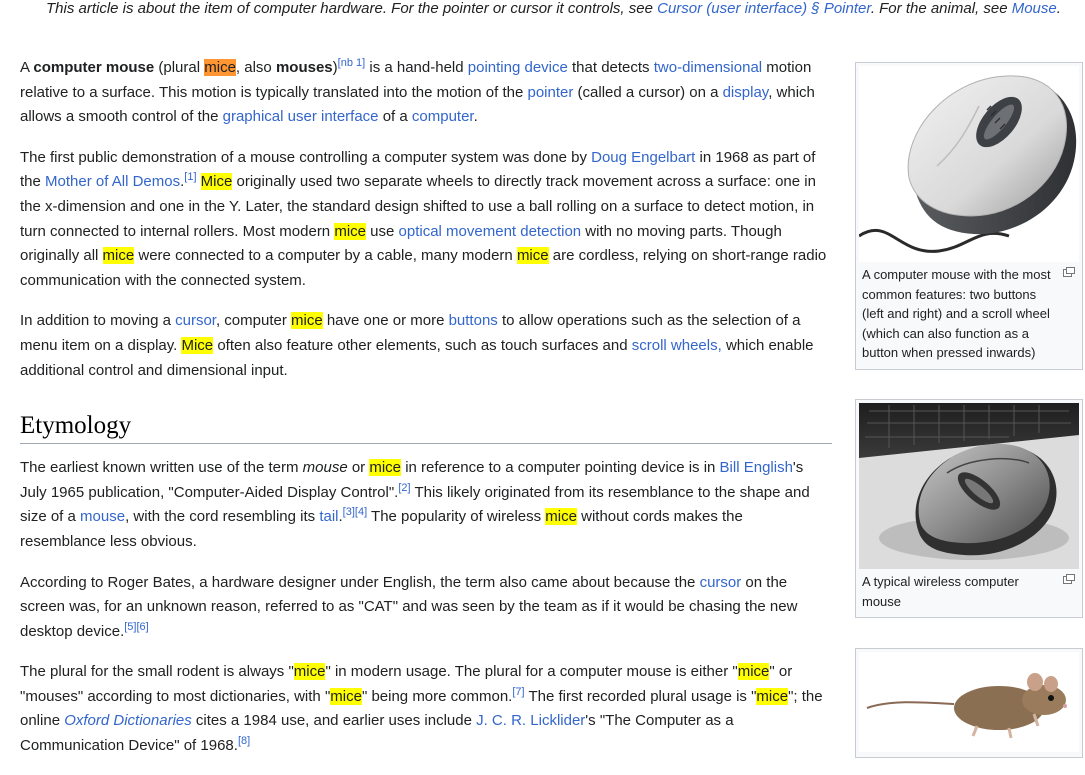 Image resolution: width=1085 pixels, height=775 pixels. I want to click on bold-term: mouses, so click(304, 67).